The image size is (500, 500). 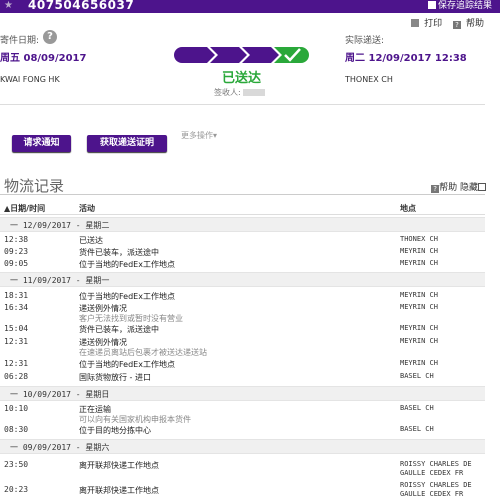 What do you see at coordinates (242, 377) in the screenshot?
I see `table-row: 06:28 国际货物放行 - 进口 BASEL CH` at bounding box center [242, 377].